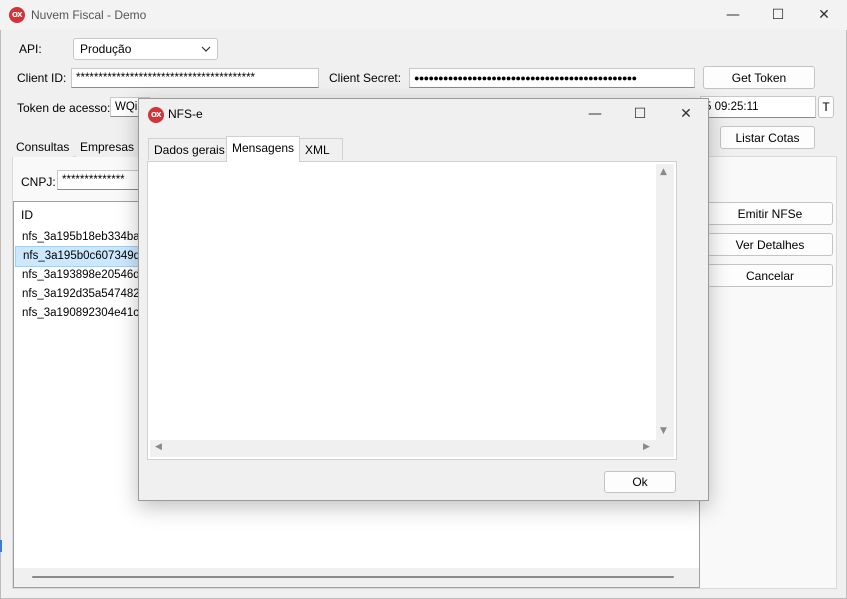 Image resolution: width=847 pixels, height=599 pixels. What do you see at coordinates (145, 49) in the screenshot?
I see `api-select: Produção` at bounding box center [145, 49].